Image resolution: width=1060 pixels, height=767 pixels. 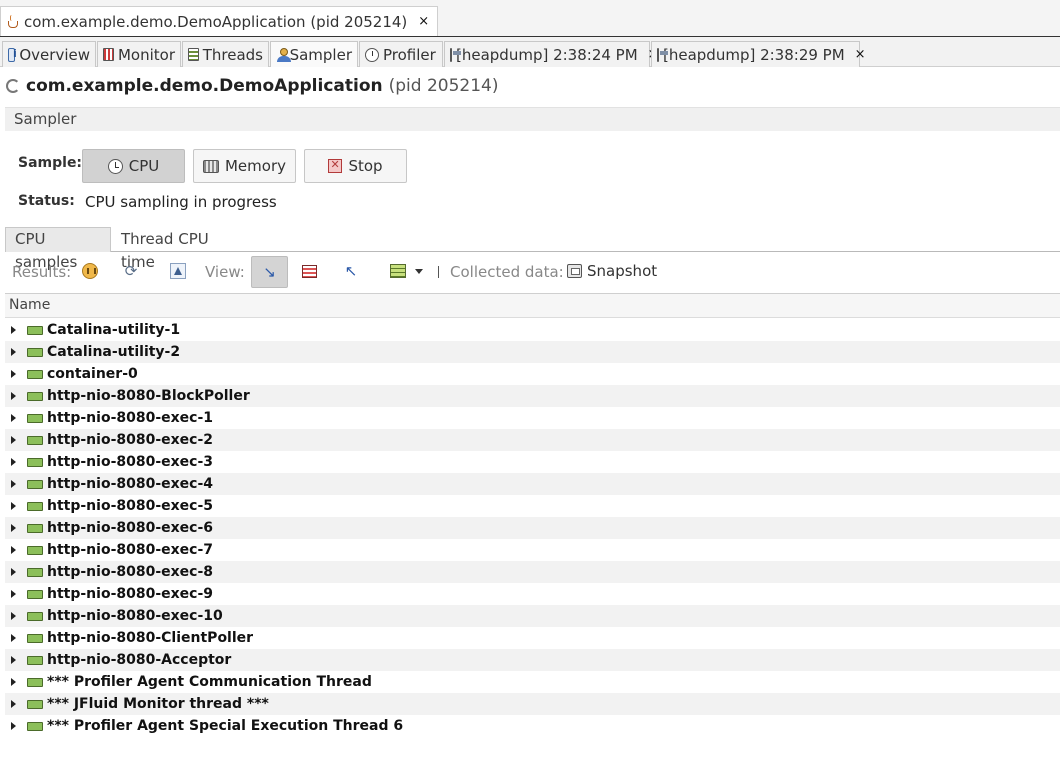 What do you see at coordinates (209, 682) in the screenshot?
I see `thread-name: *** Profiler Agent Communication Thread` at bounding box center [209, 682].